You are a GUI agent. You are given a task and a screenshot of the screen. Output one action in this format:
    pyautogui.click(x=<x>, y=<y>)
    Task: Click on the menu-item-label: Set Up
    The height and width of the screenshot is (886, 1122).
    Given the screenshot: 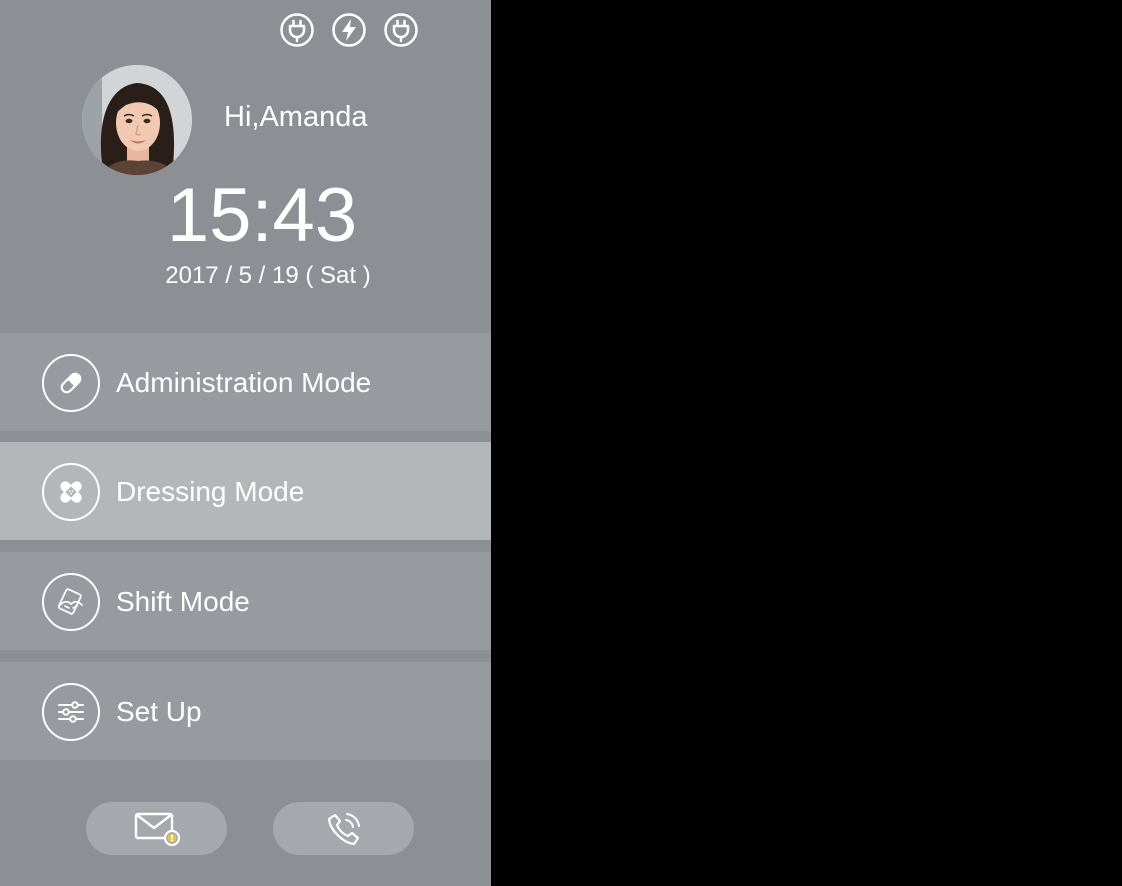 What is the action you would take?
    pyautogui.click(x=159, y=711)
    